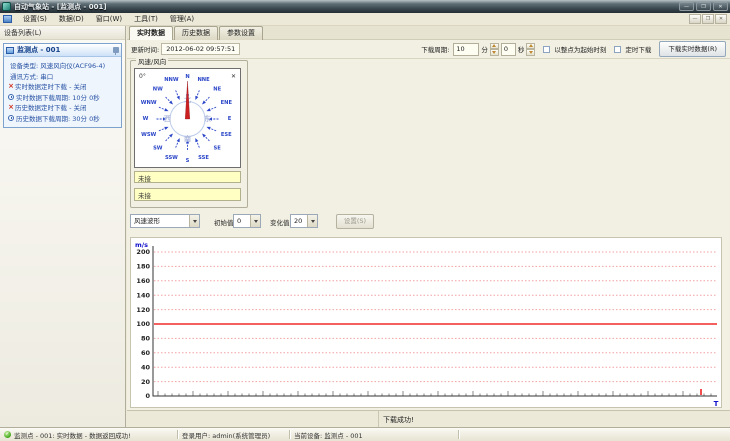 This screenshot has height=441, width=730. Describe the element at coordinates (145, 50) in the screenshot. I see `update-time-label: 更新时间:` at that location.